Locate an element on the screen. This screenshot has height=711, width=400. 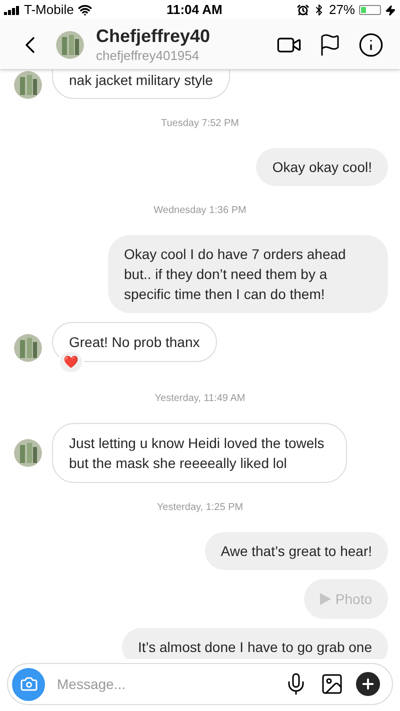
battery-icon is located at coordinates (370, 10).